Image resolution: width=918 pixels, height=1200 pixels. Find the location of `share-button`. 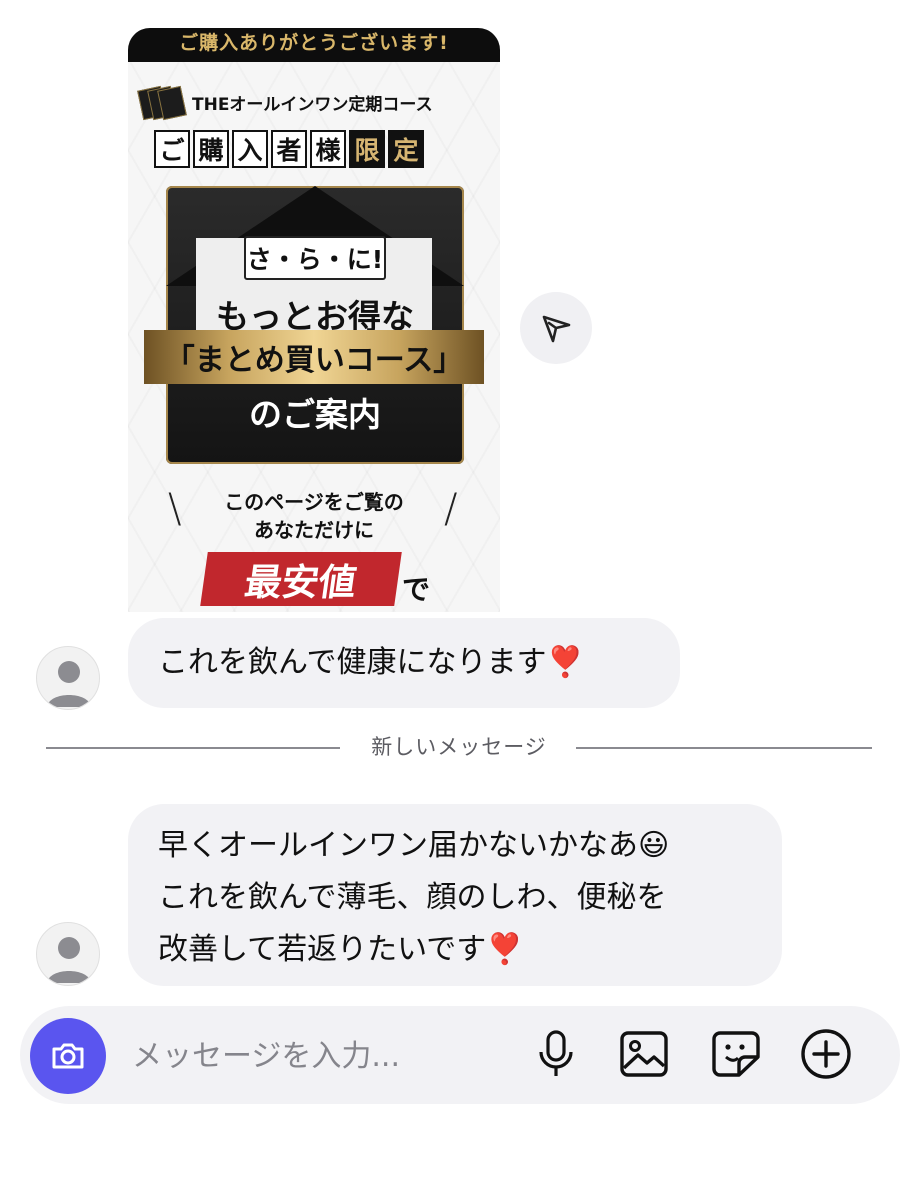

share-button is located at coordinates (556, 328).